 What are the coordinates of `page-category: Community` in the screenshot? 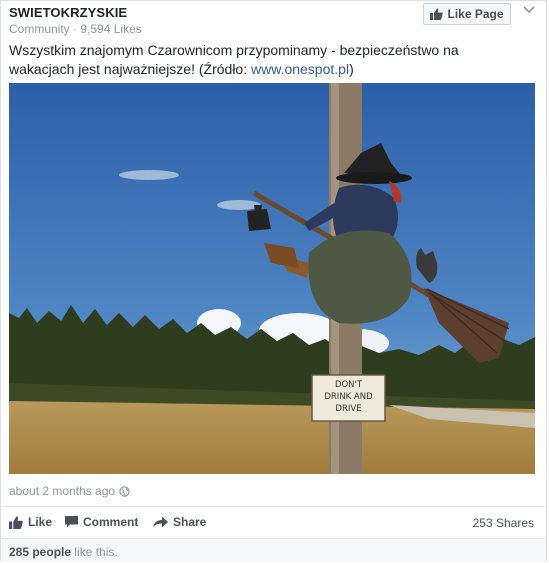 It's located at (39, 29).